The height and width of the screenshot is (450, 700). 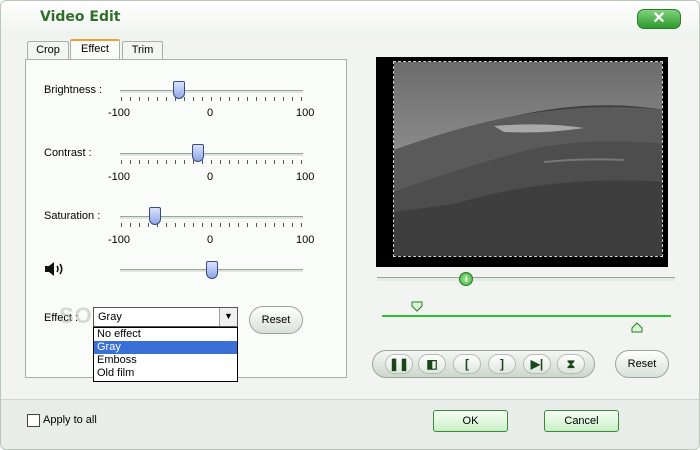 I want to click on apply-to-all-label: Apply to all, so click(x=70, y=420).